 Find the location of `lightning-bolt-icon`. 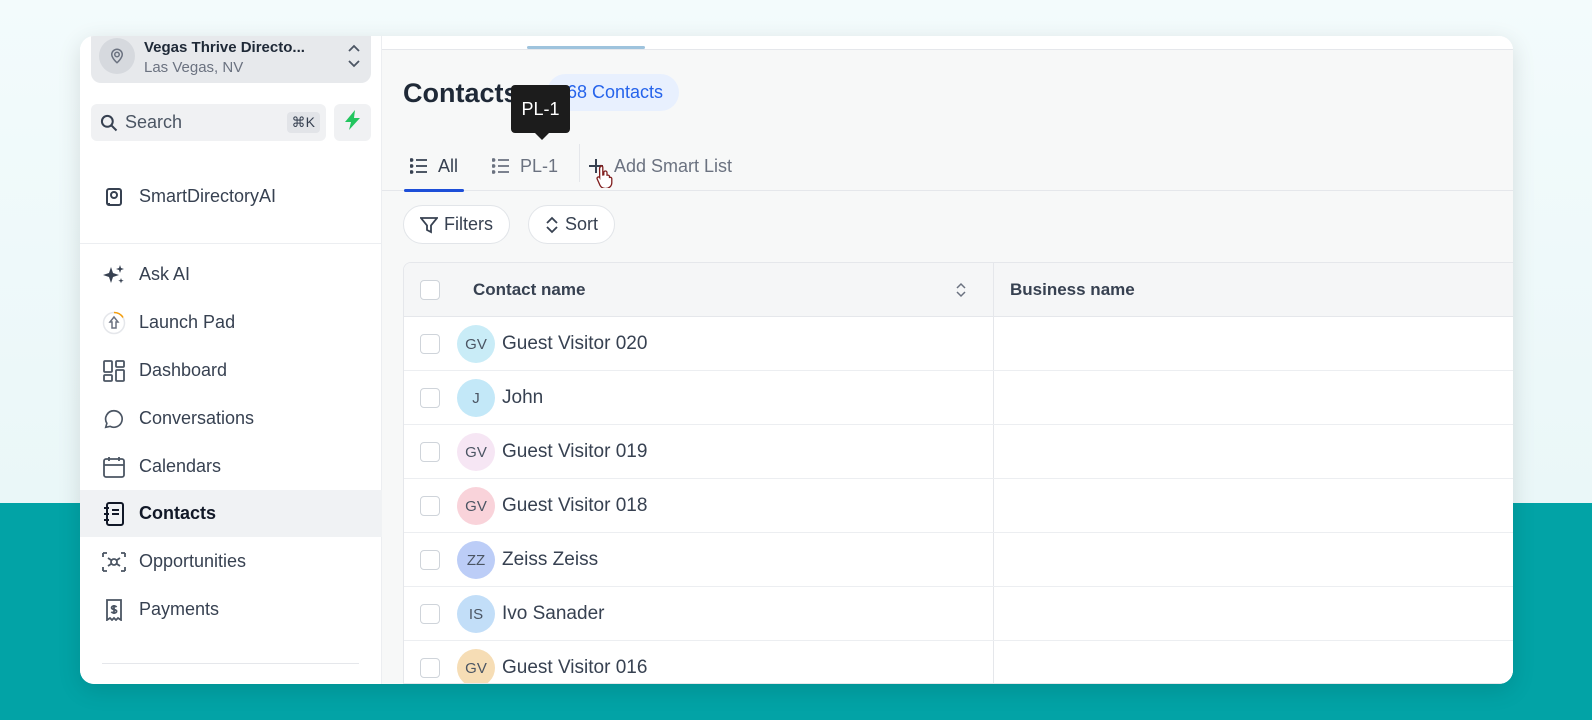

lightning-bolt-icon is located at coordinates (353, 122).